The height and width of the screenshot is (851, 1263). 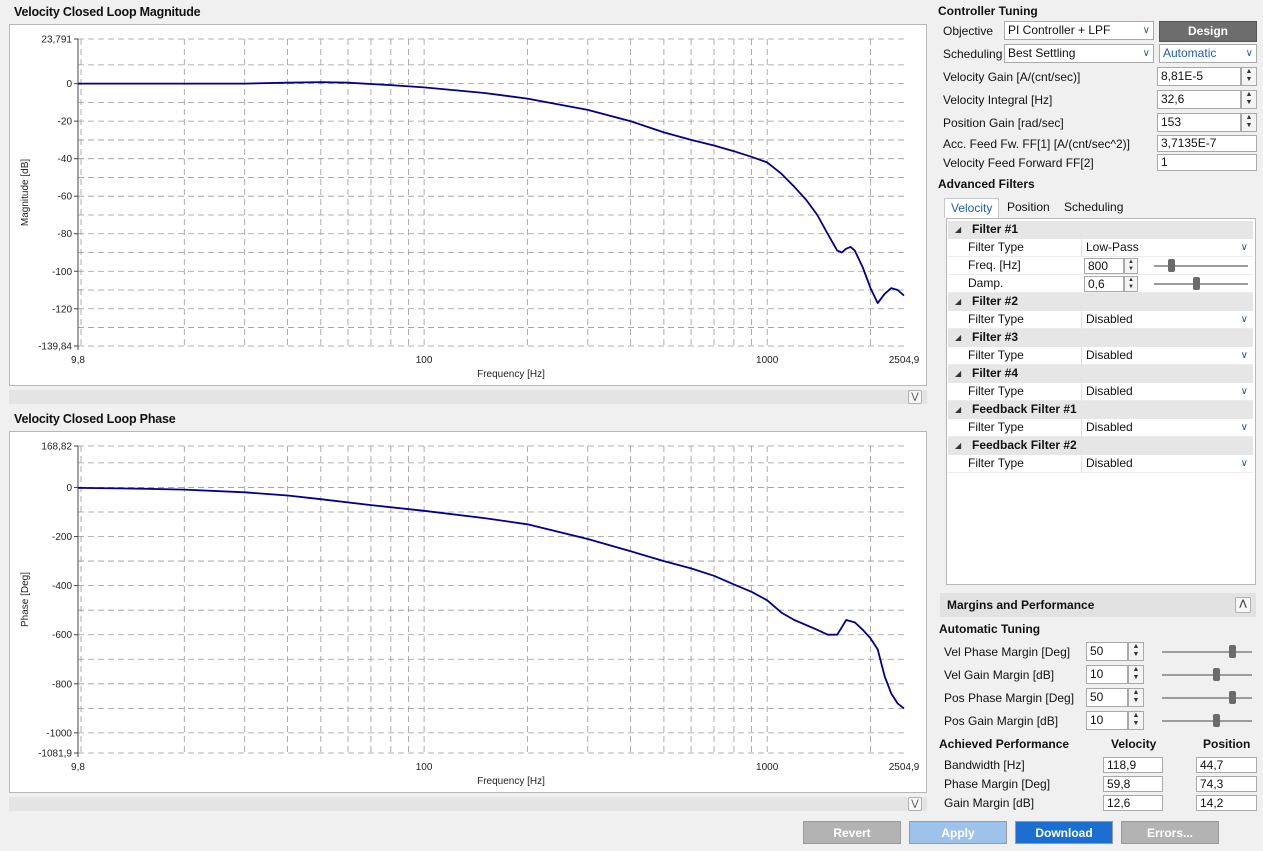 I want to click on filter1-type-row: Filter Type Low-Pass ∨, so click(x=1100, y=248).